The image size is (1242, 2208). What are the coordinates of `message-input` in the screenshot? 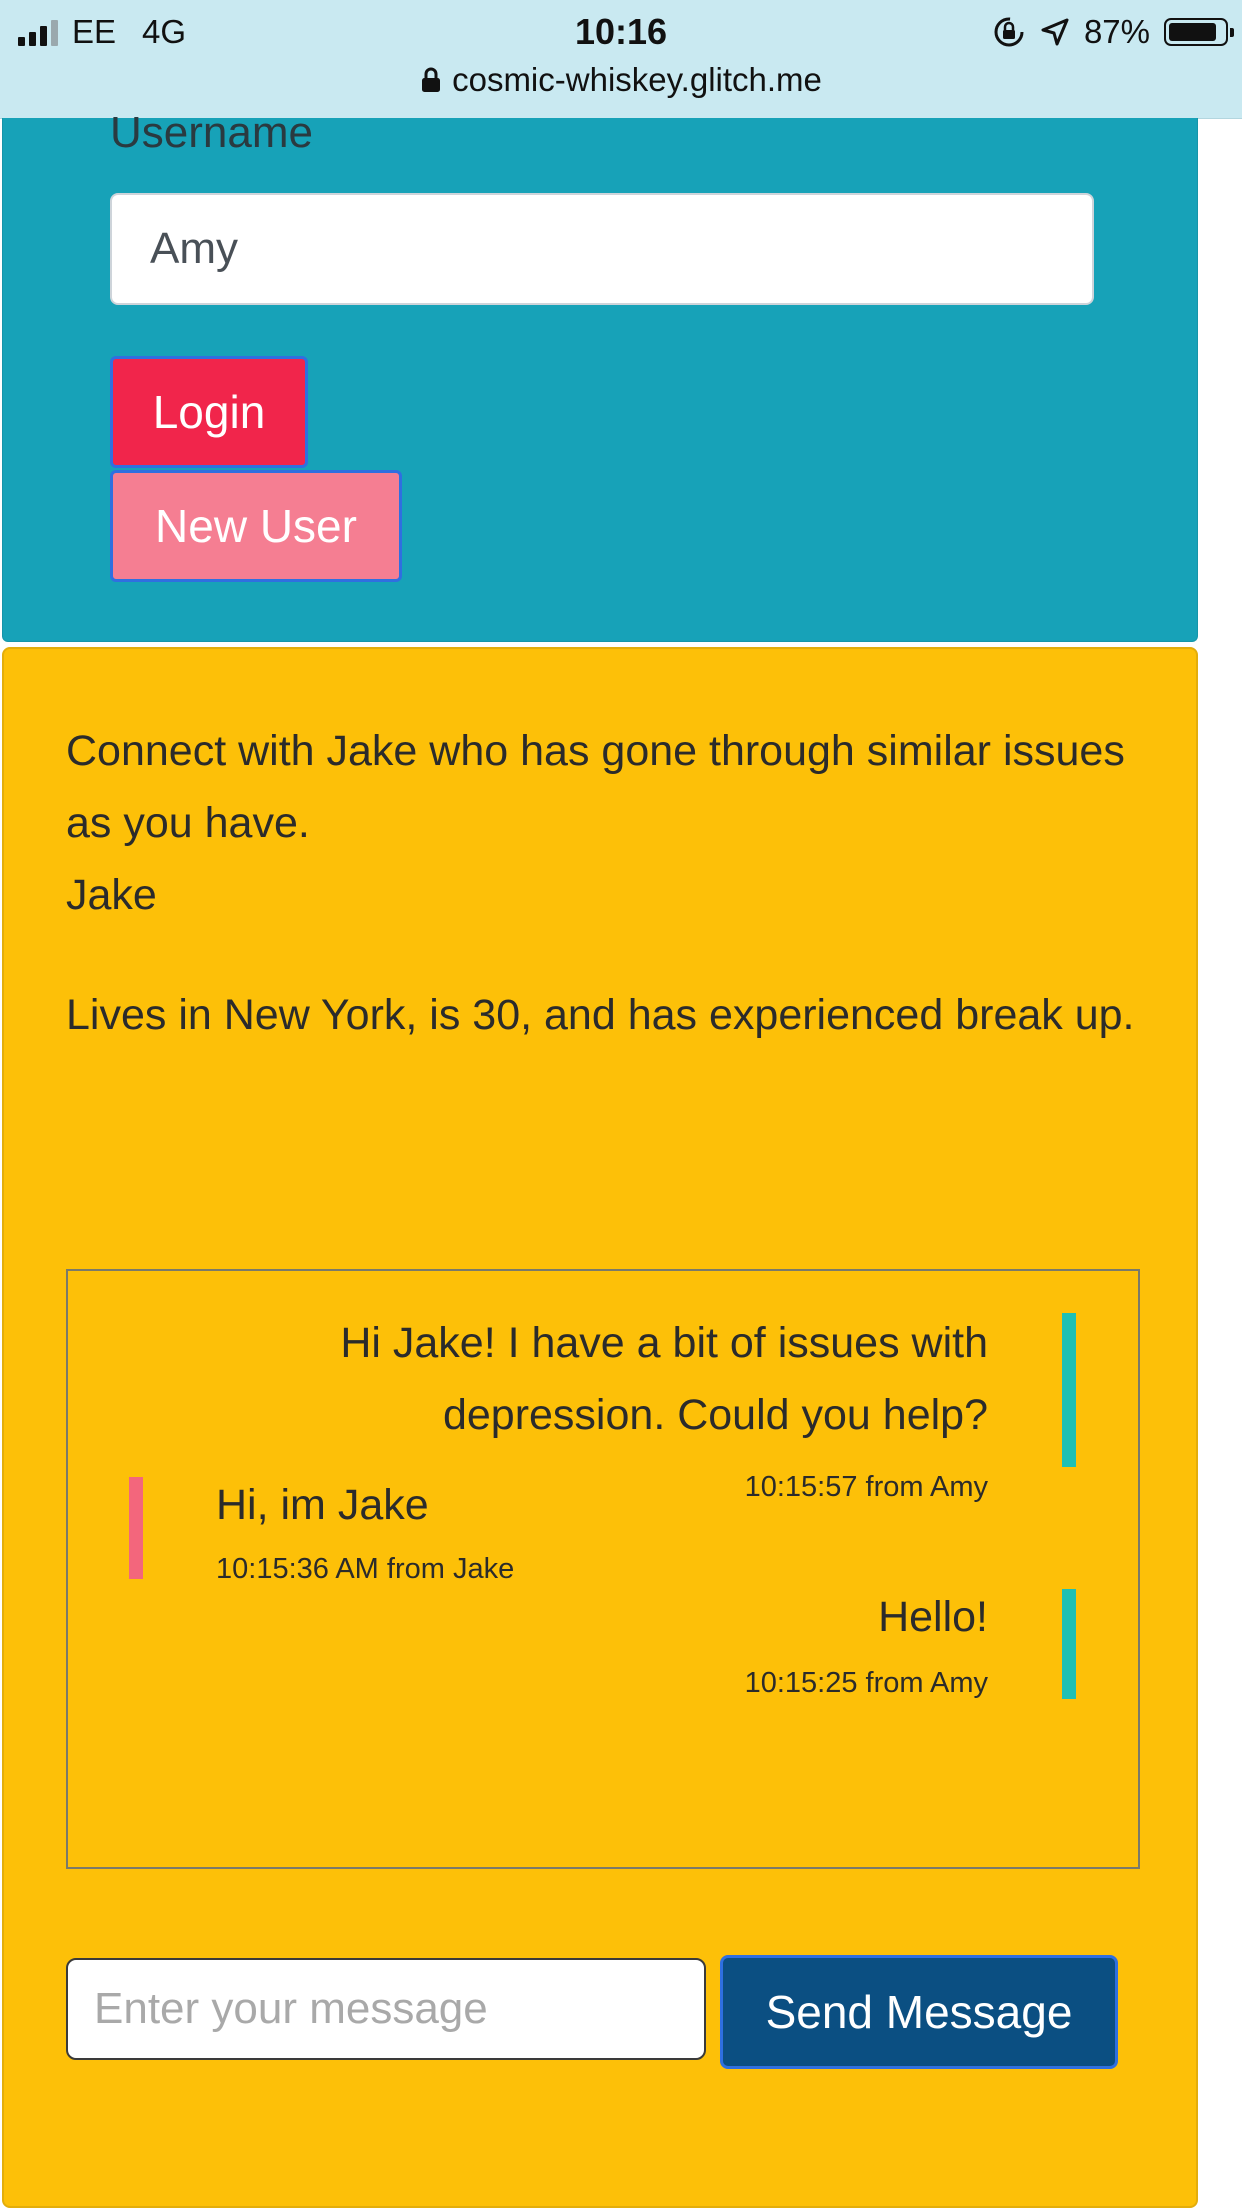 It's located at (386, 2009).